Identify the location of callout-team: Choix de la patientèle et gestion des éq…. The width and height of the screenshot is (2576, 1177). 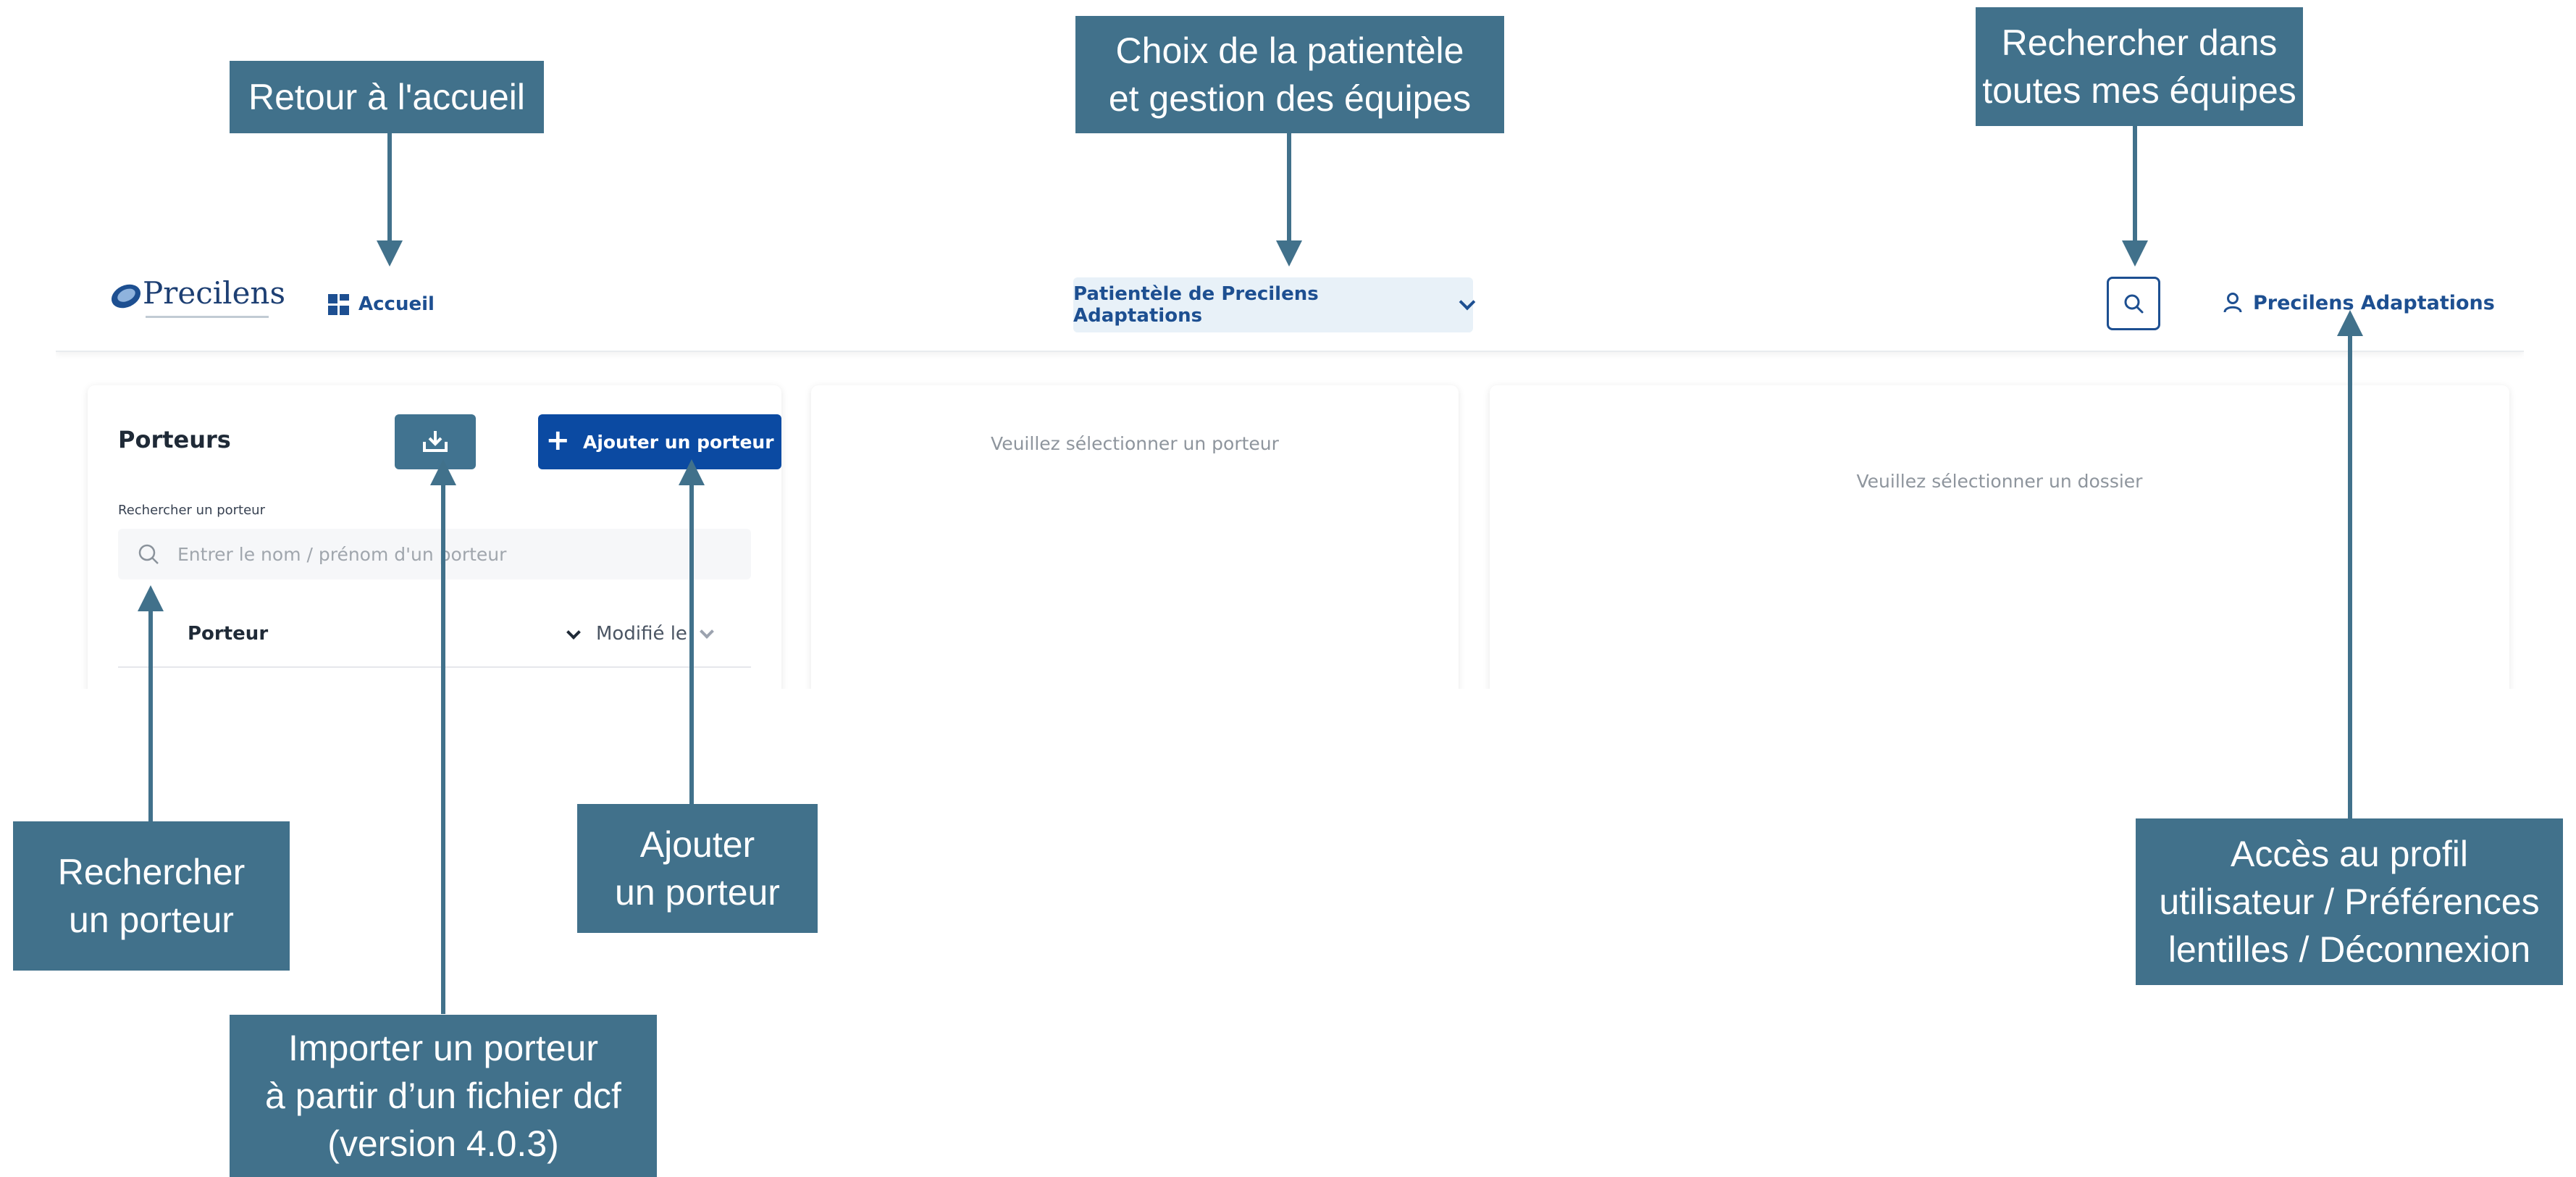
(1289, 74).